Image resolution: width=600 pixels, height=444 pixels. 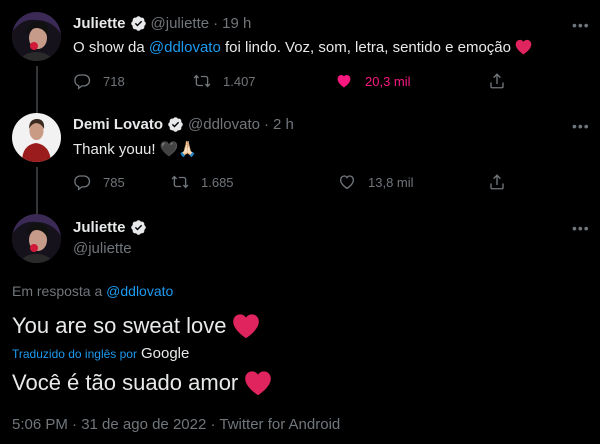 What do you see at coordinates (114, 81) in the screenshot?
I see `reply-count: 718` at bounding box center [114, 81].